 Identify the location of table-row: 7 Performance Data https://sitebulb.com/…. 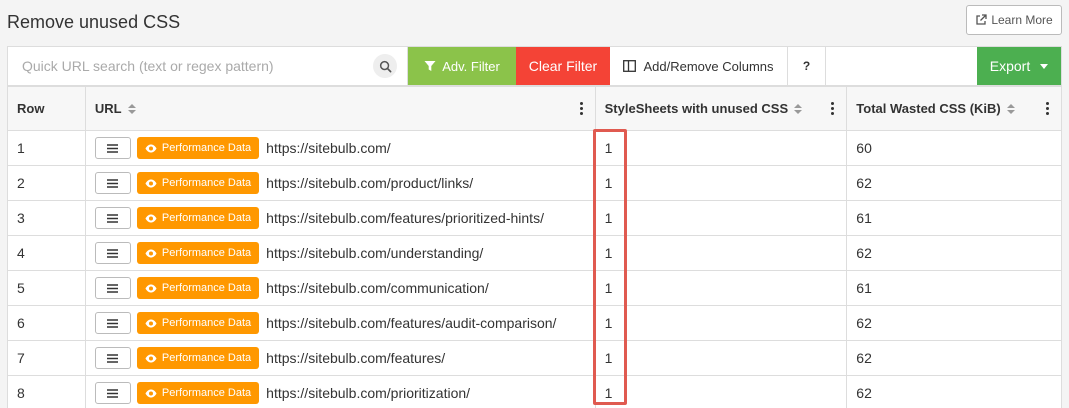
(534, 358).